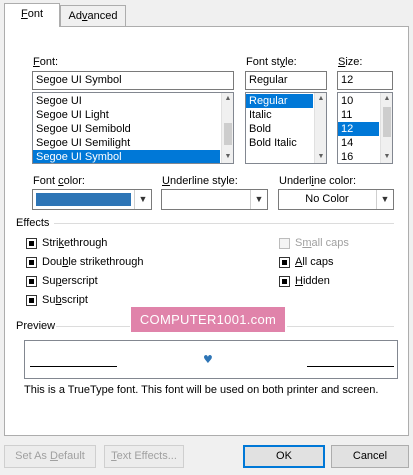  I want to click on font-style-label: Font style:, so click(271, 62).